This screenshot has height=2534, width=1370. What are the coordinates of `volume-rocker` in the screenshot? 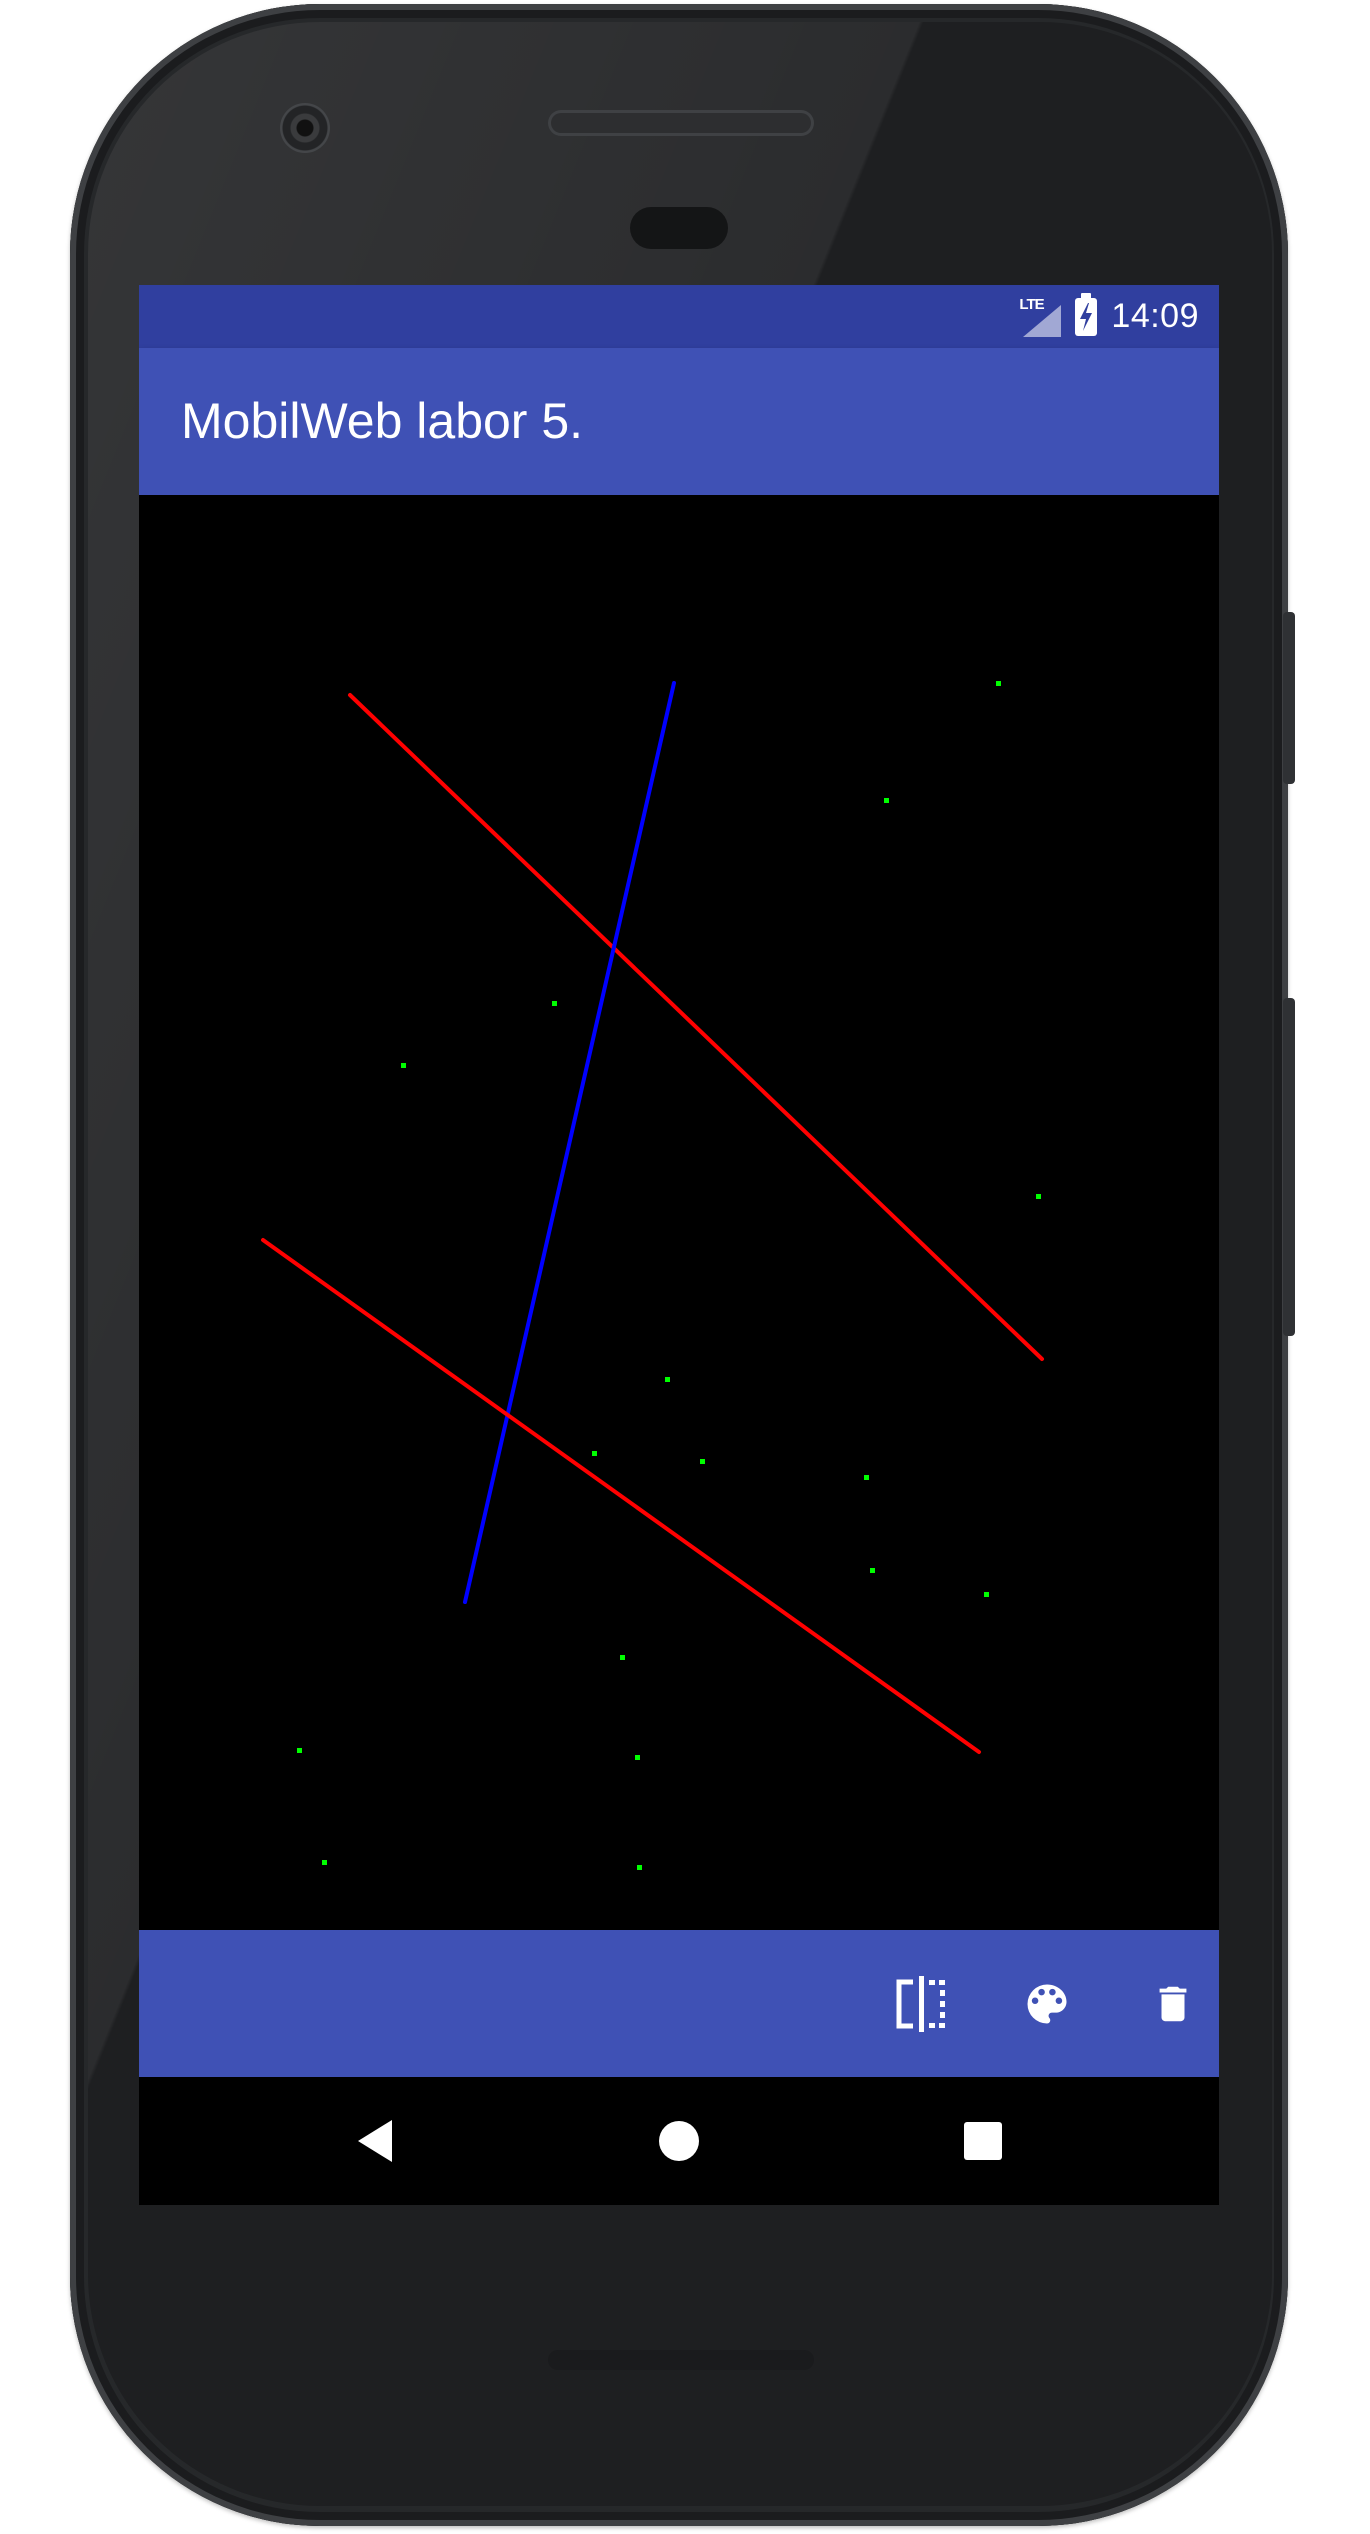 It's located at (1289, 1167).